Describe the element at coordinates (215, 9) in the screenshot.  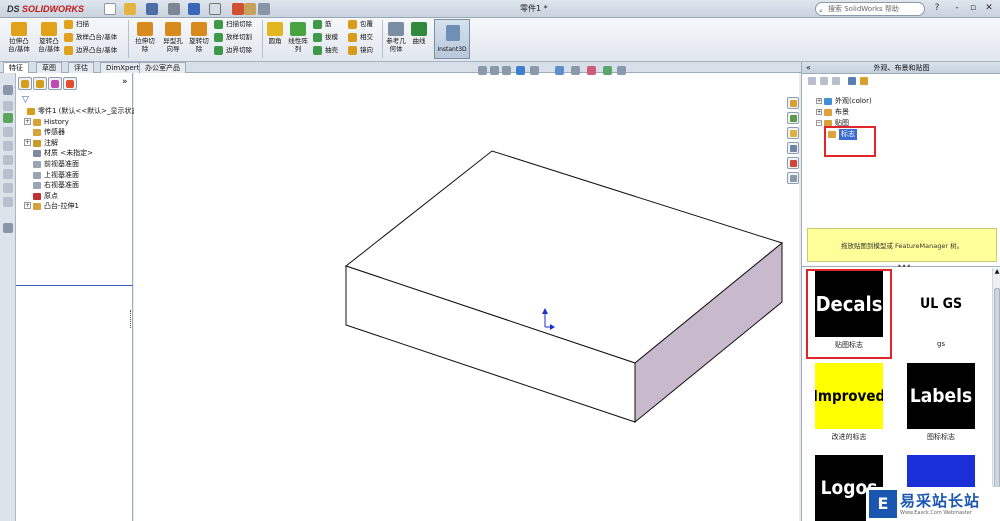
I see `select-pointer-icon` at that location.